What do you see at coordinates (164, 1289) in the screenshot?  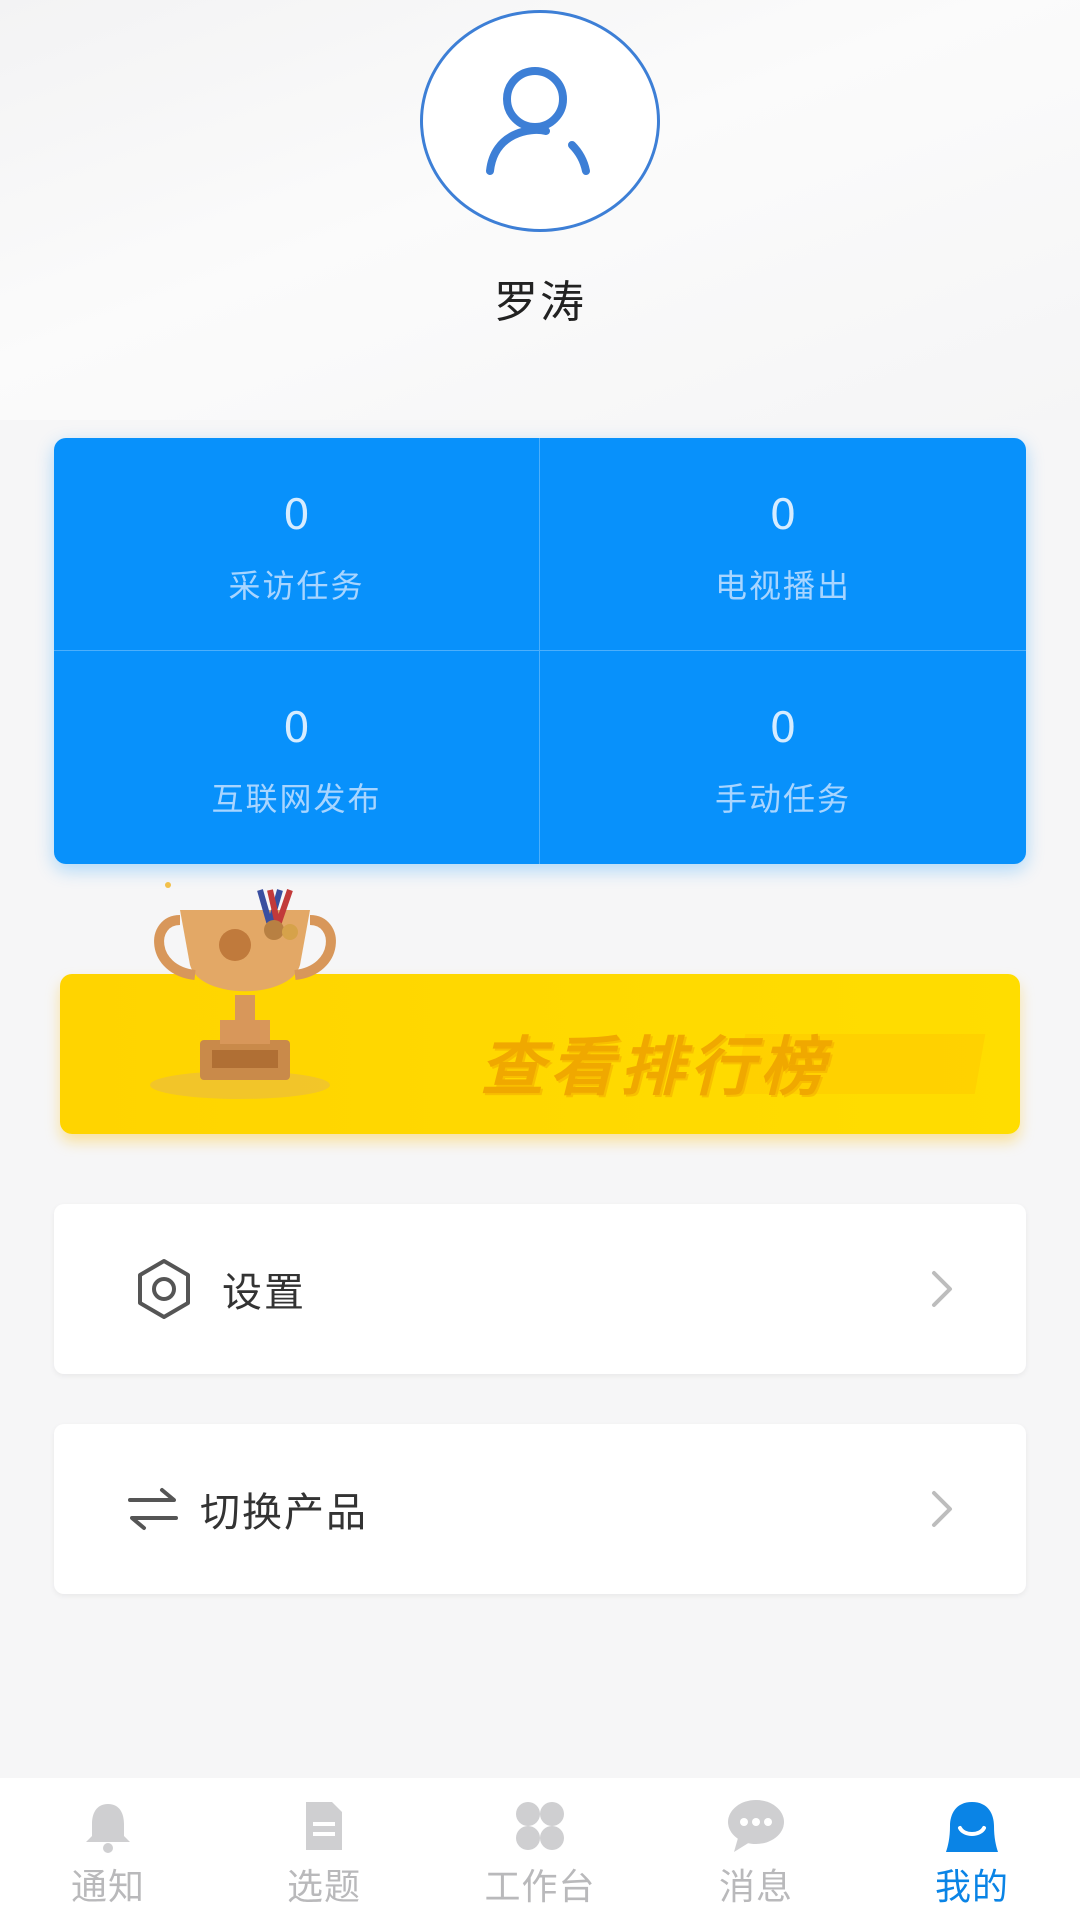 I see `hexagon-gear-icon` at bounding box center [164, 1289].